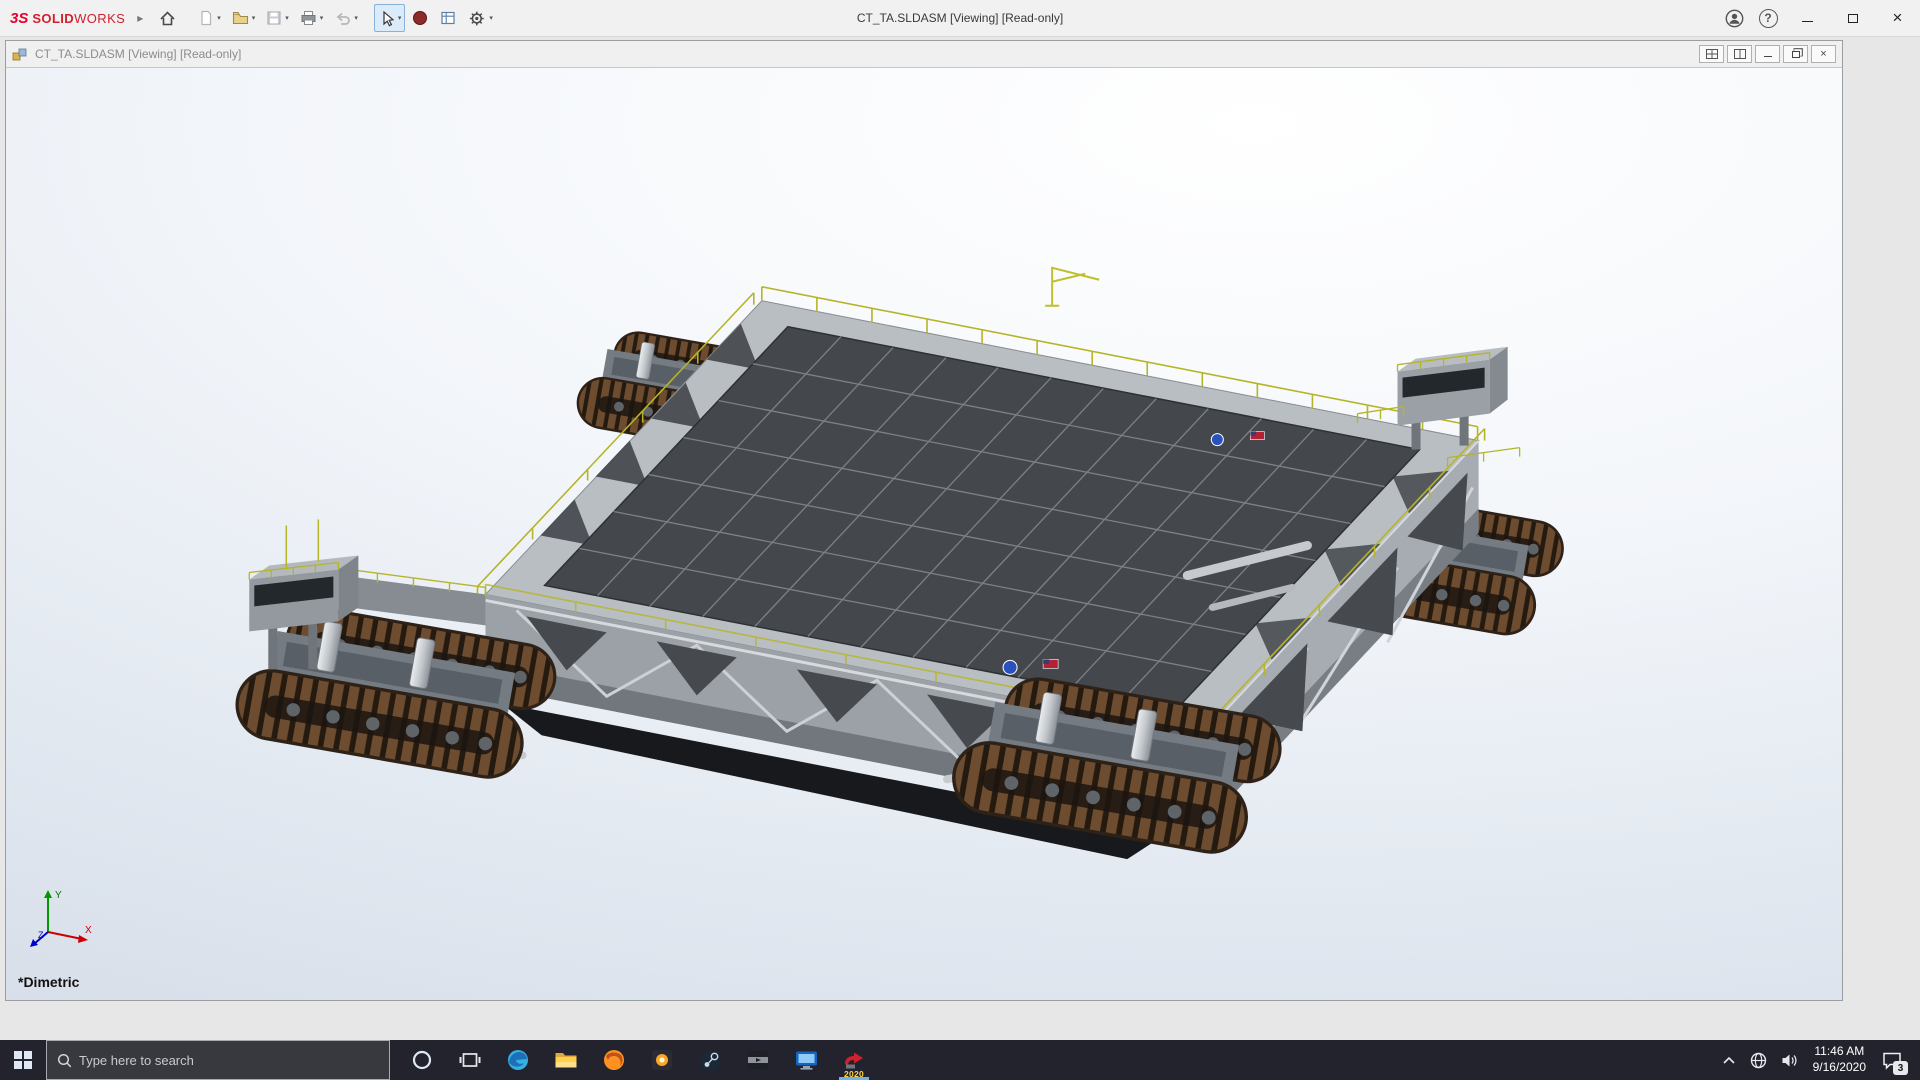 This screenshot has width=1920, height=1080. I want to click on undo-icon, so click(343, 18).